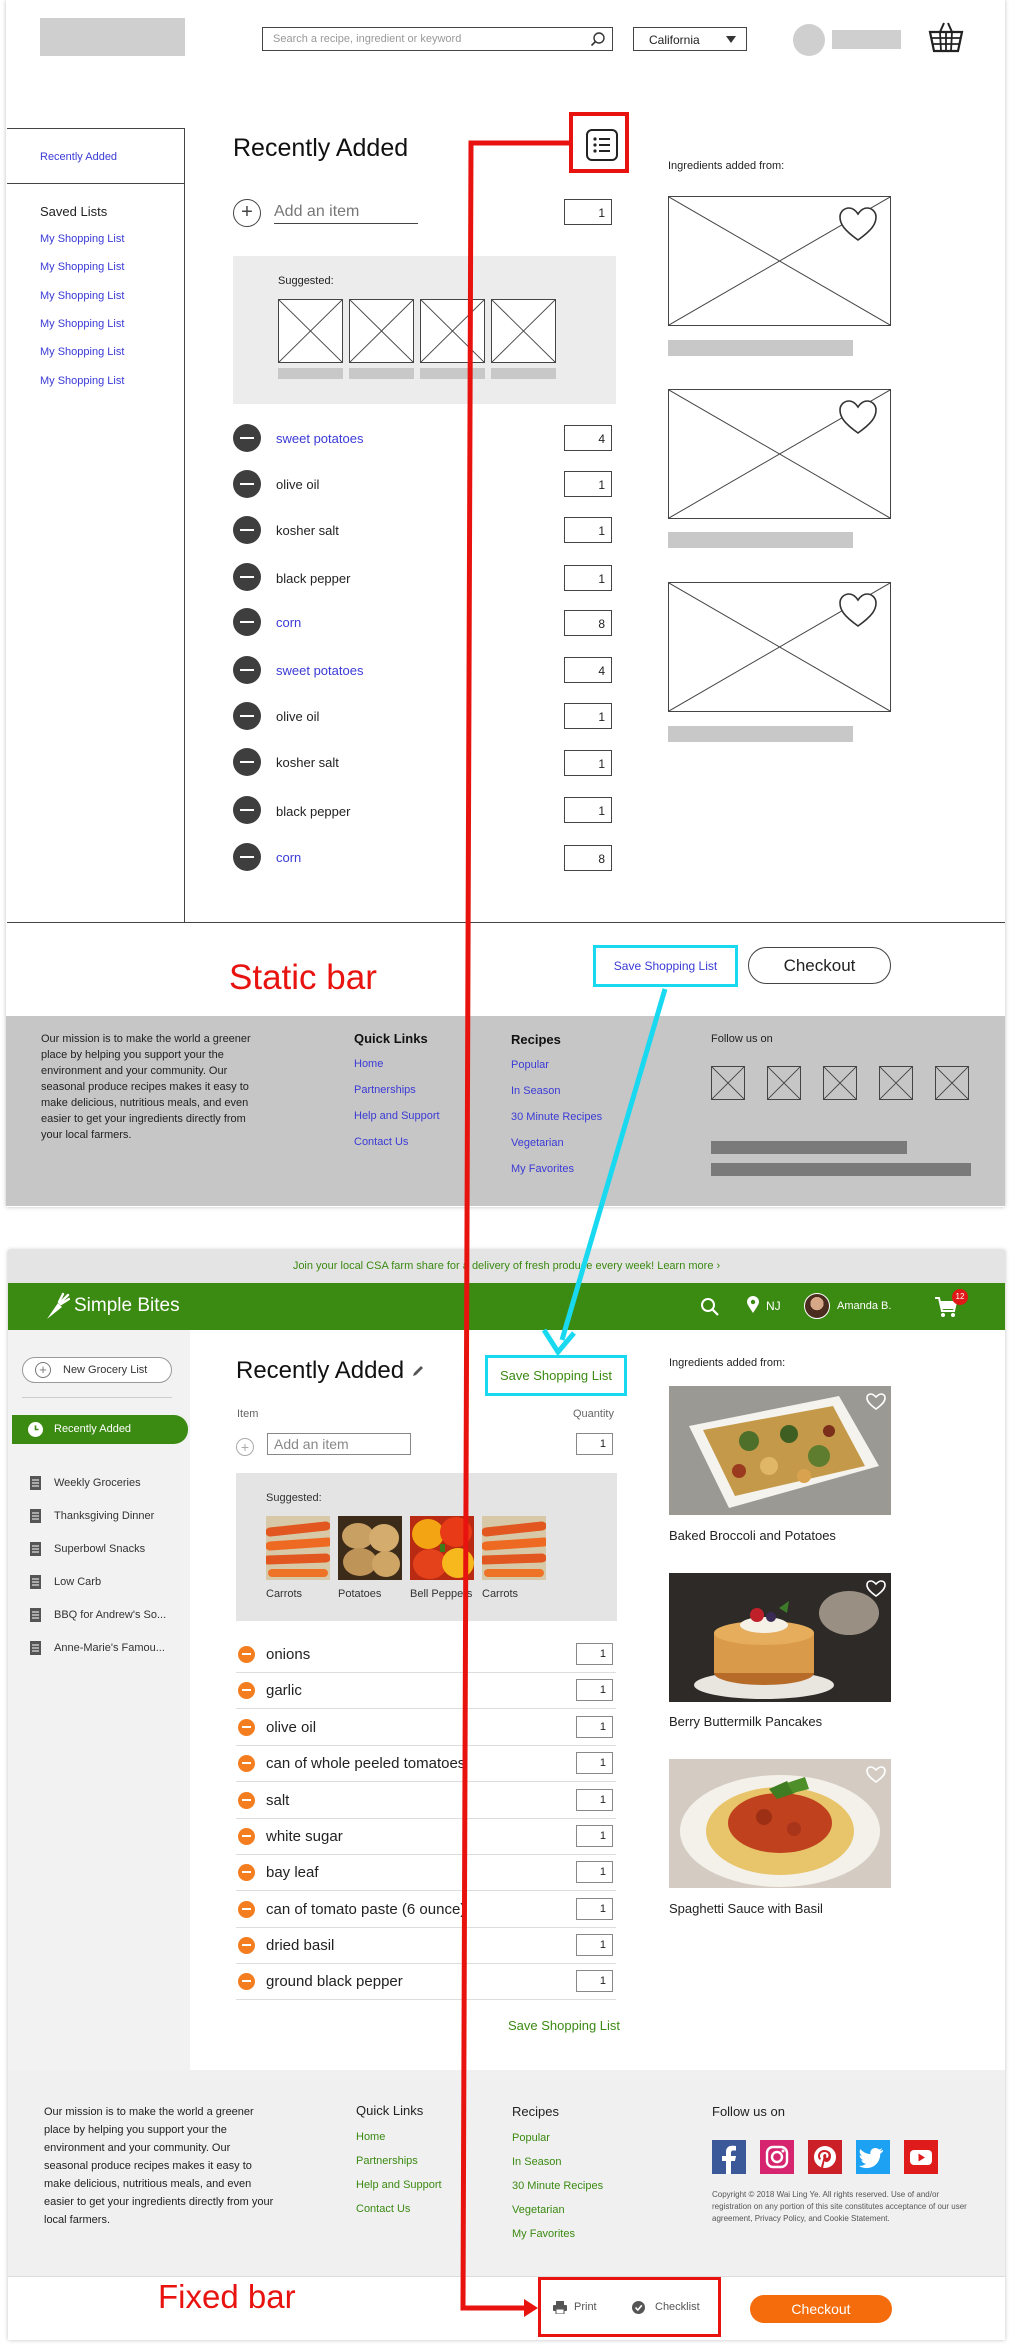  Describe the element at coordinates (780, 1450) in the screenshot. I see `recipe-image-broccoli` at that location.